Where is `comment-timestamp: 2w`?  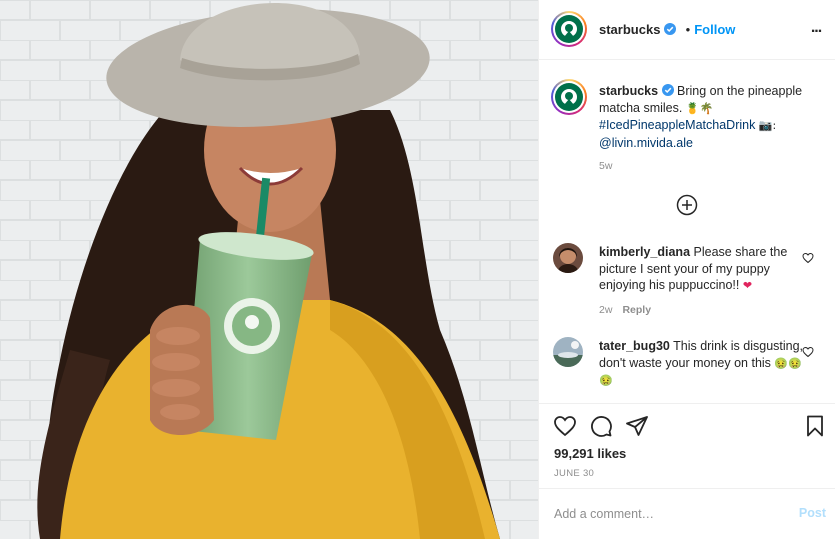
comment-timestamp: 2w is located at coordinates (606, 310).